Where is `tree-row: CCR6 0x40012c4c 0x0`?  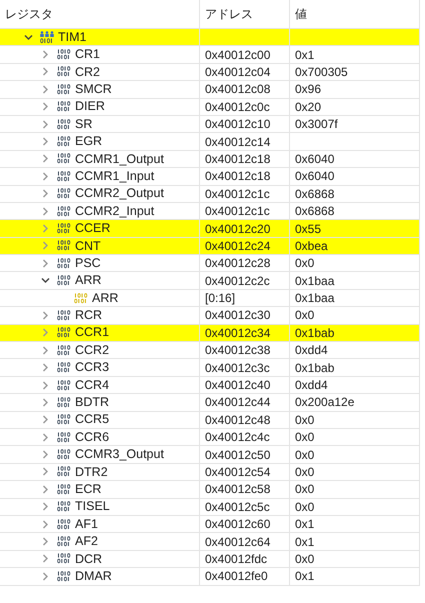
tree-row: CCR6 0x40012c4c 0x0 is located at coordinates (210, 437).